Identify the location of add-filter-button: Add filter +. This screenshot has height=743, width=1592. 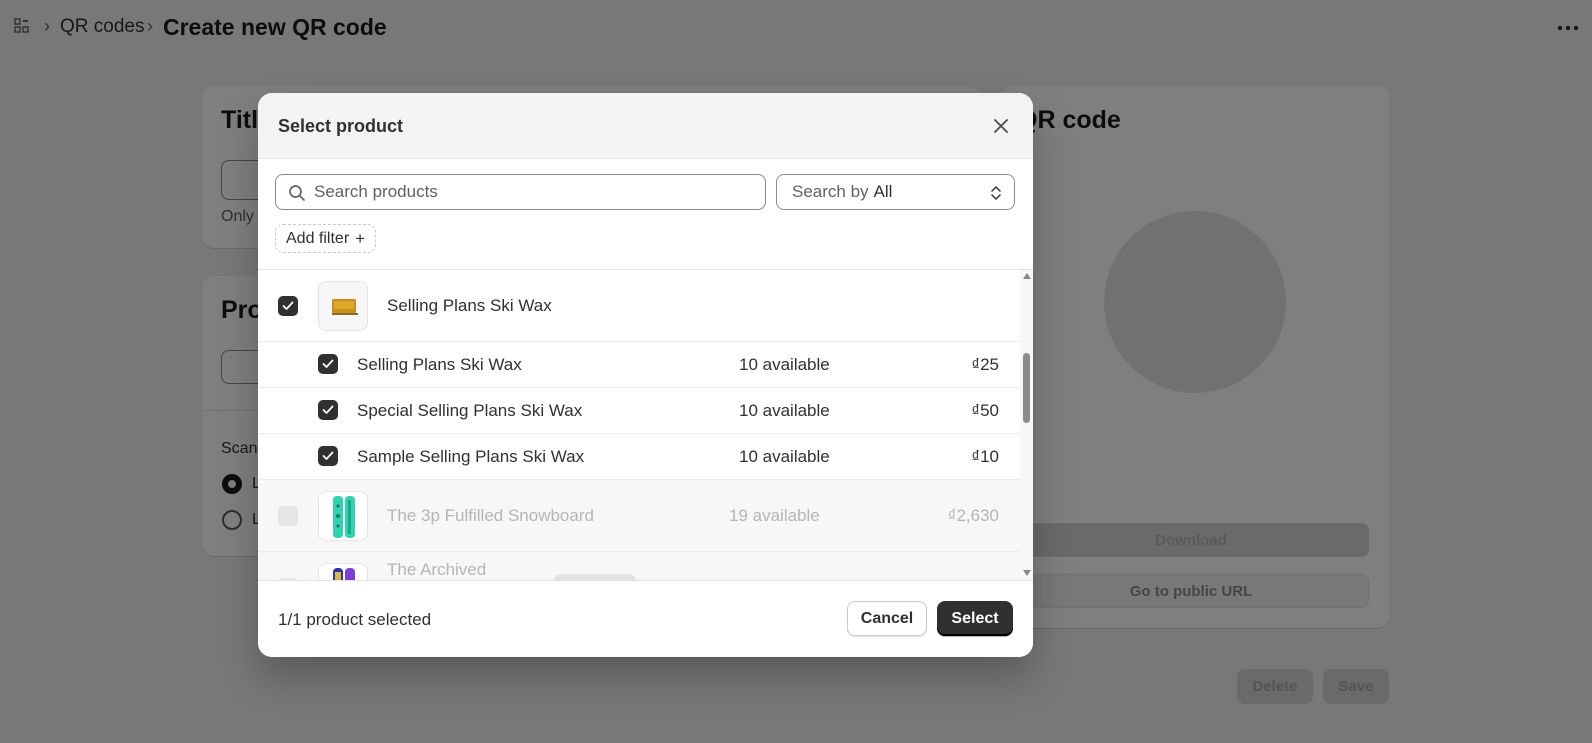
(326, 238).